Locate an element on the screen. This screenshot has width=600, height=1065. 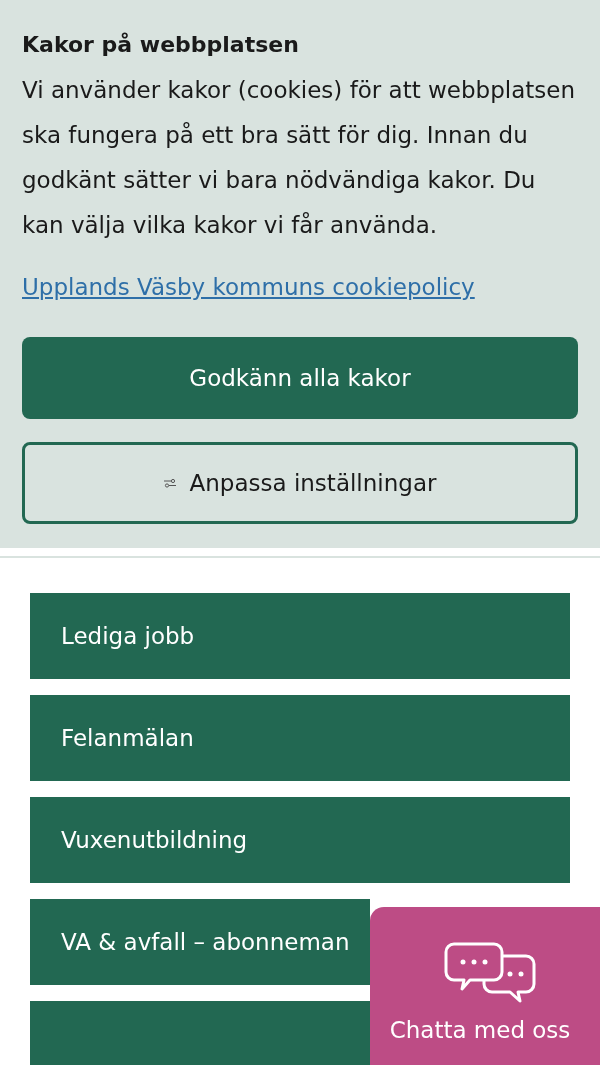
policy-link: Upplands Väsby kommuns cookiepolicy is located at coordinates (248, 287).